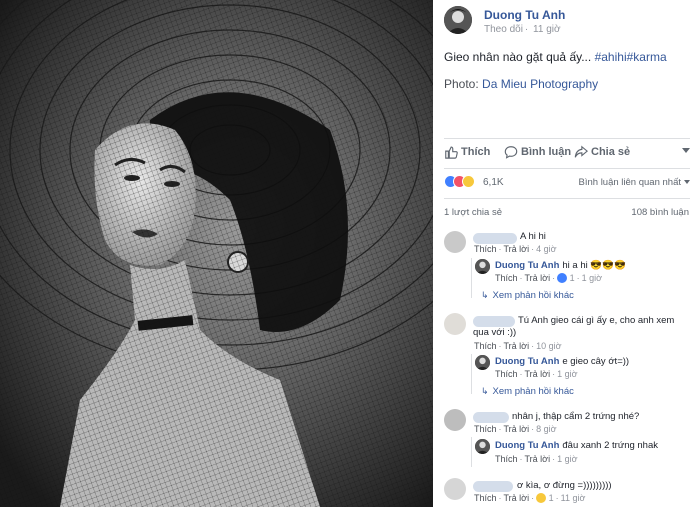 The width and height of the screenshot is (700, 507). I want to click on hashtags: #ahihi#karma, so click(631, 57).